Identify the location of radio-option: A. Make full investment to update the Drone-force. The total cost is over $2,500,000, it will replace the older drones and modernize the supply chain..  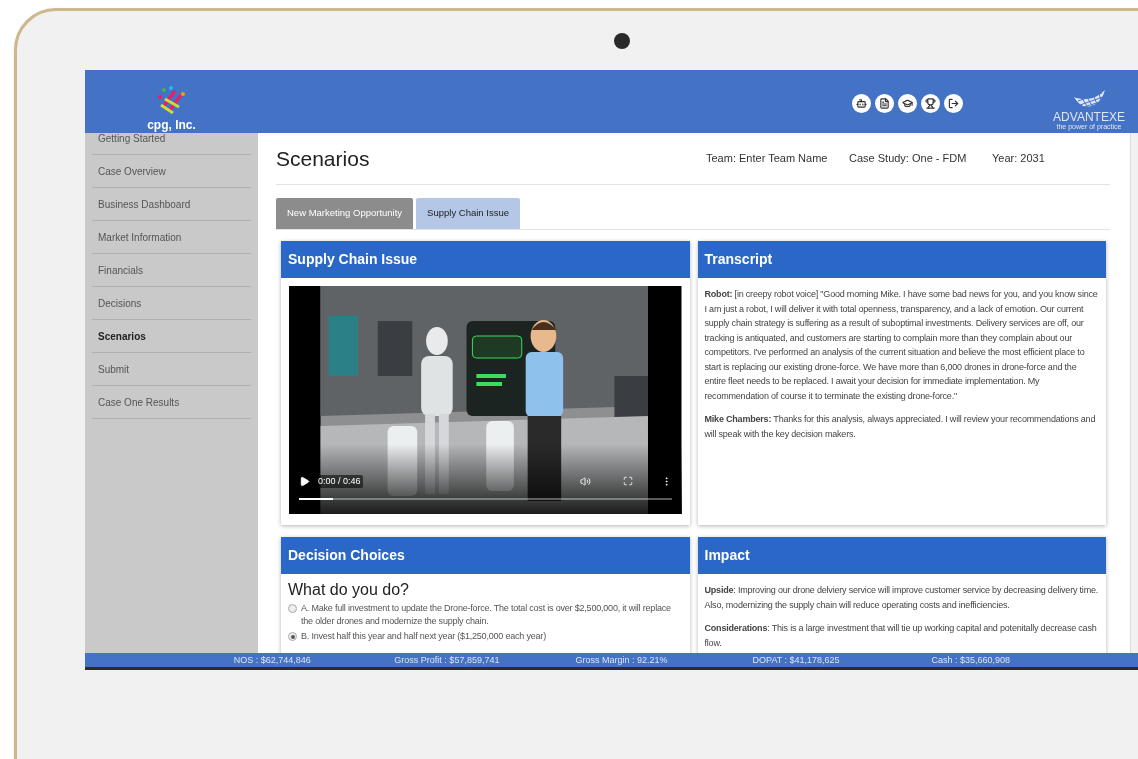
(485, 615).